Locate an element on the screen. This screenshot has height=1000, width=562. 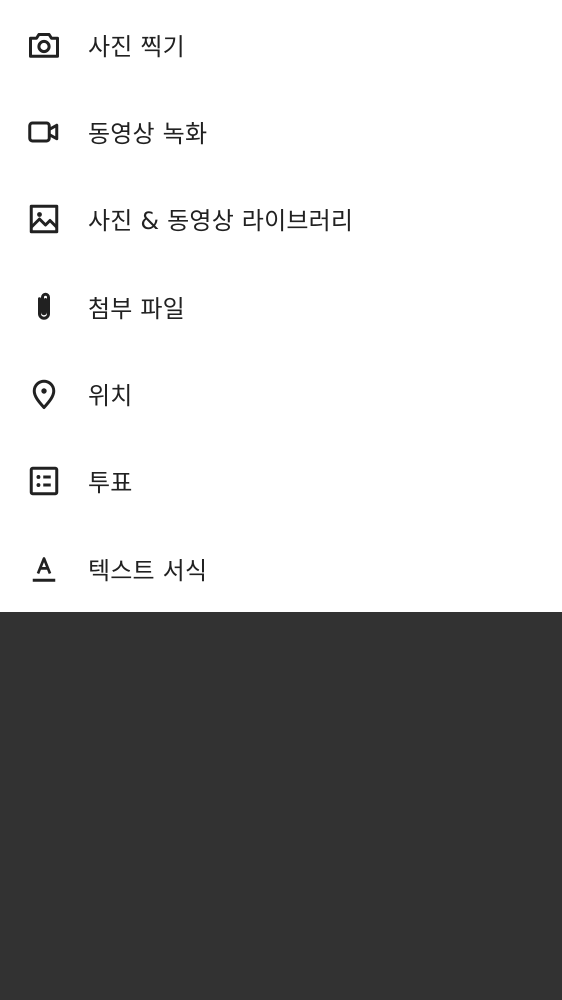
menu-item-record-video: 동영상 녹화 is located at coordinates (281, 131).